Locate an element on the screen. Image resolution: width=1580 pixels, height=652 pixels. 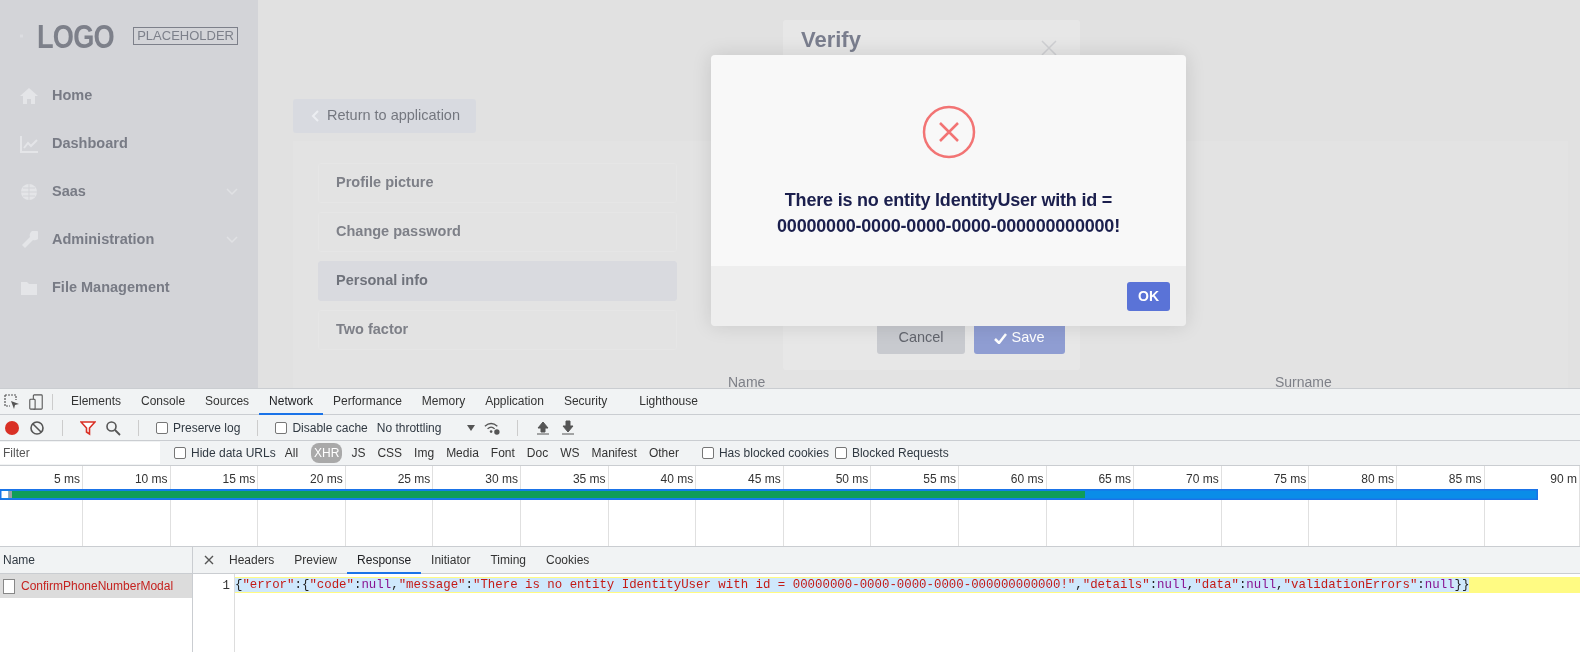
tick-label: 15 ms is located at coordinates (239, 479).